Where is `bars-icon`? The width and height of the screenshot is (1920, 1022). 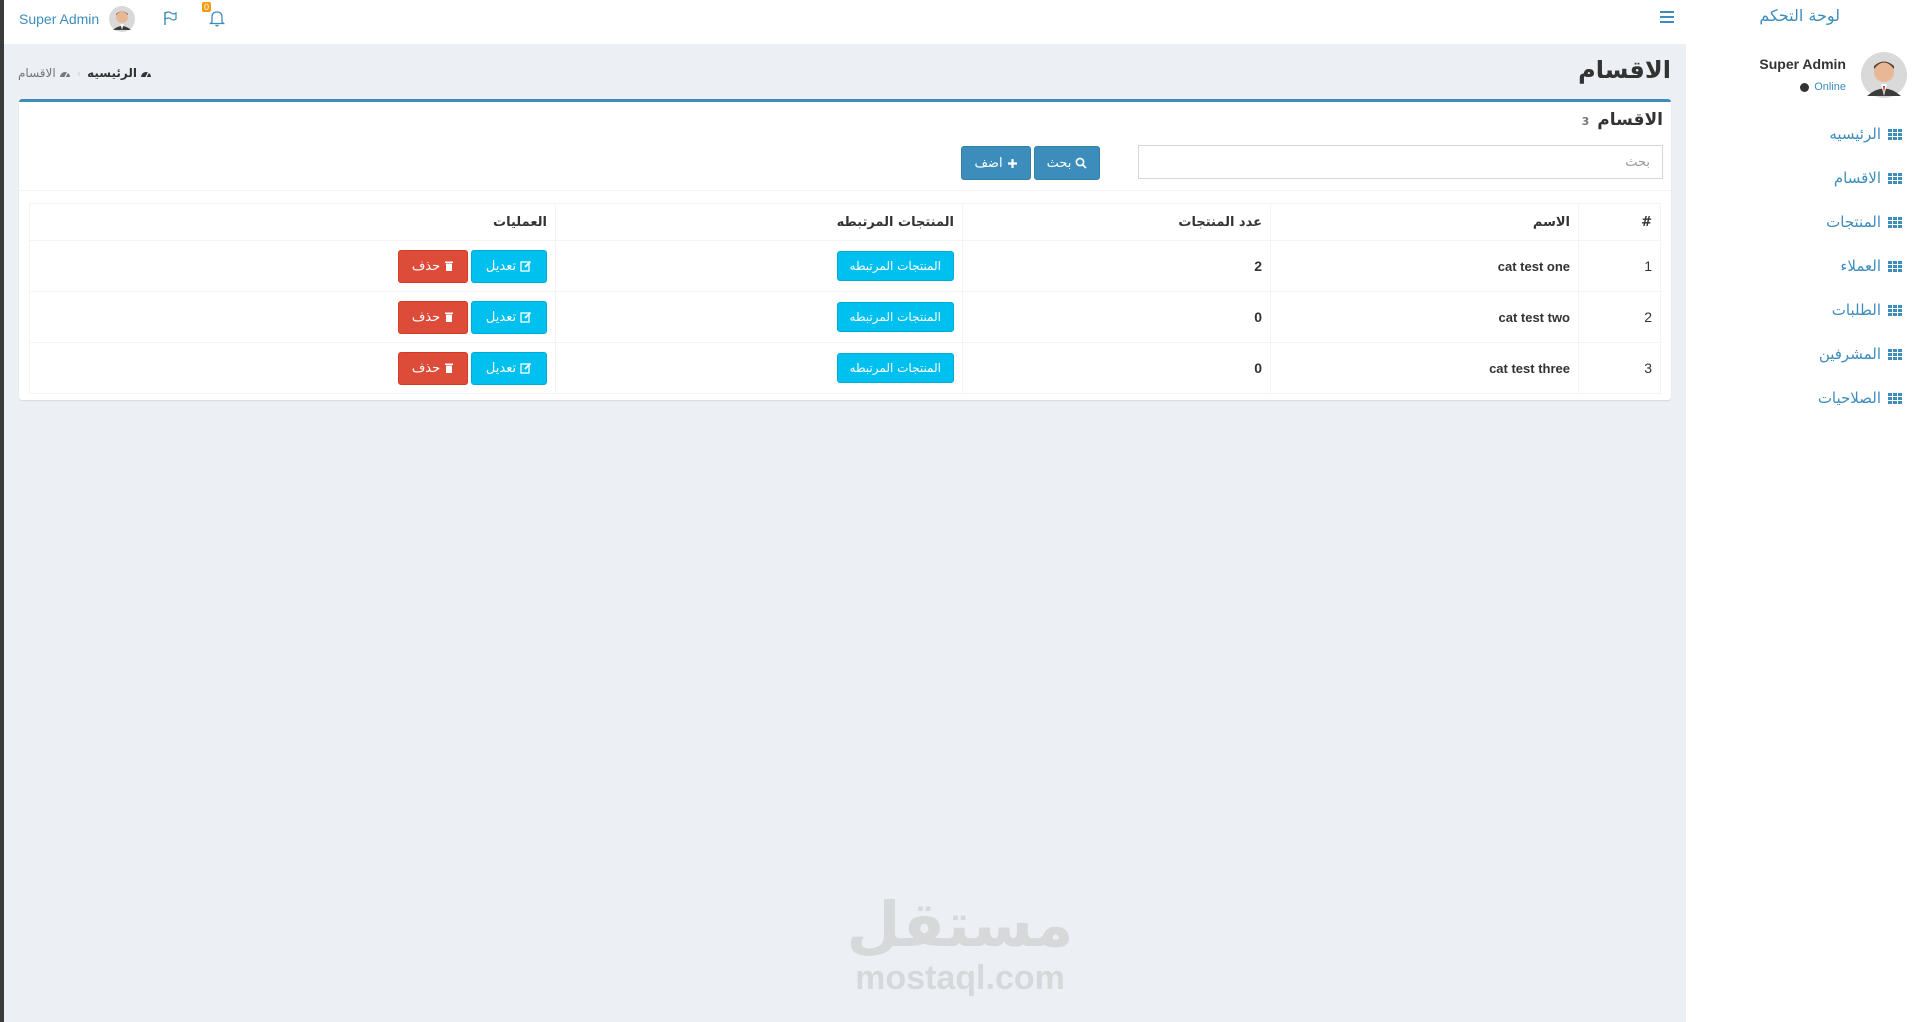 bars-icon is located at coordinates (1667, 17).